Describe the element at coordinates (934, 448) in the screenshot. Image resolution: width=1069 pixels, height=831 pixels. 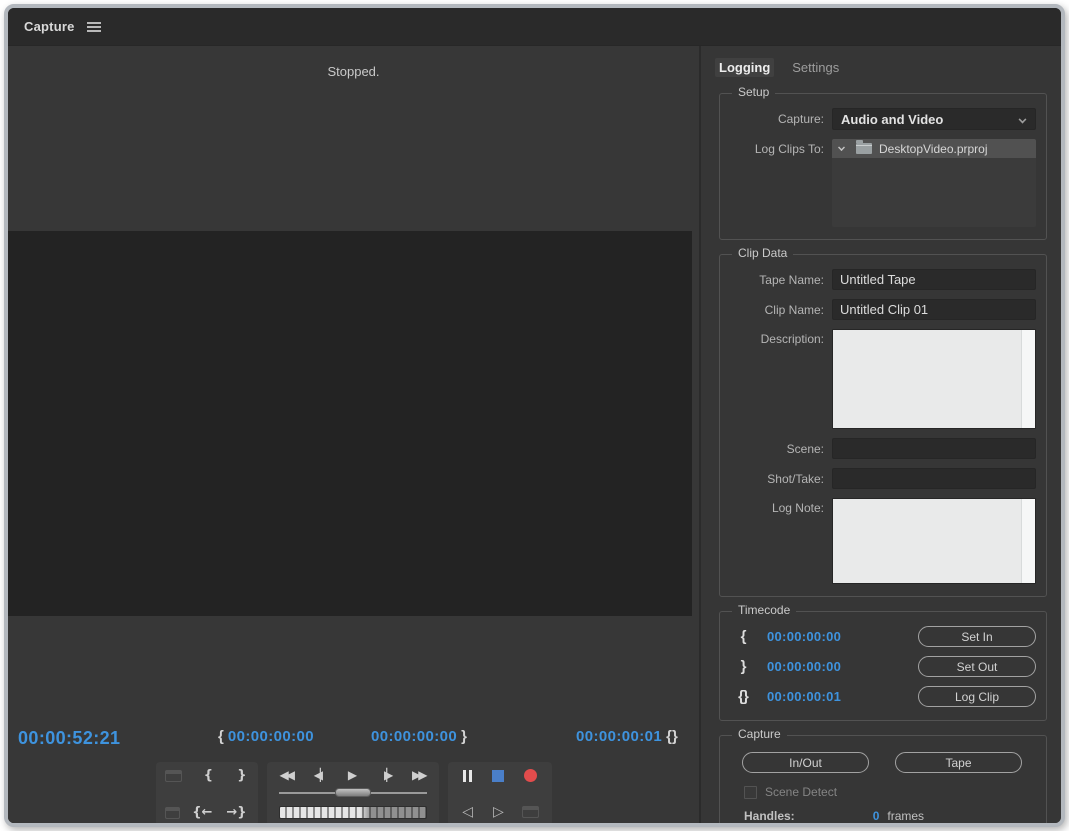
I see `scene-field` at that location.